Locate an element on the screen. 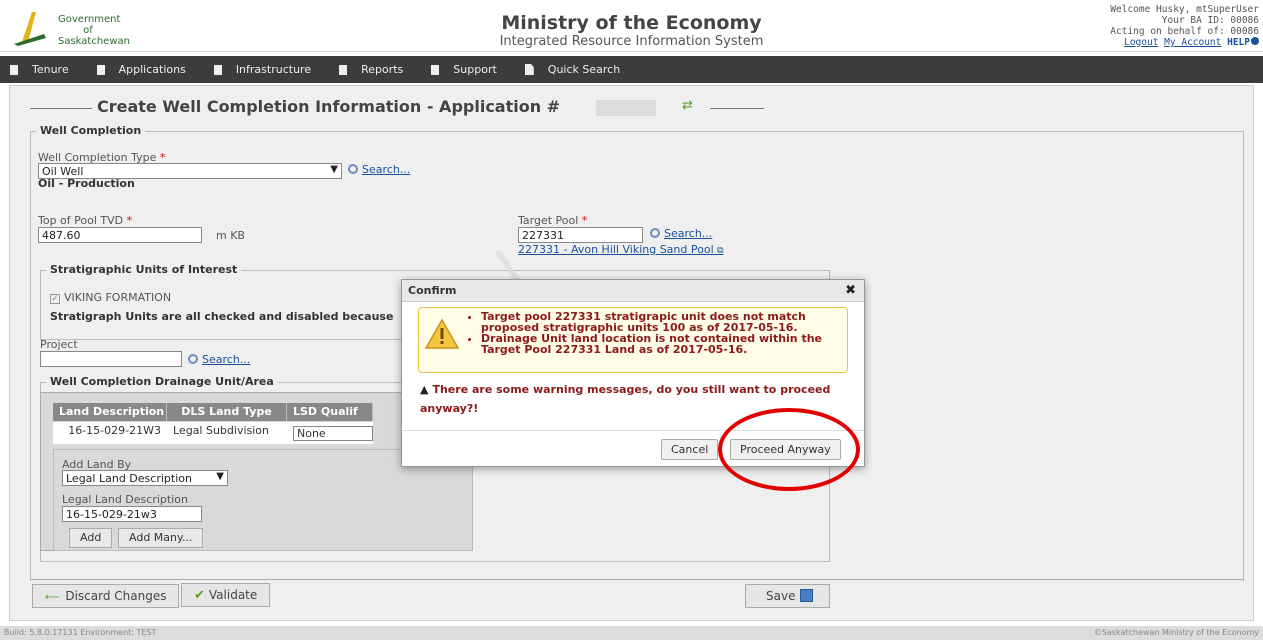  legal-land-label: Legal Land Description is located at coordinates (125, 499).